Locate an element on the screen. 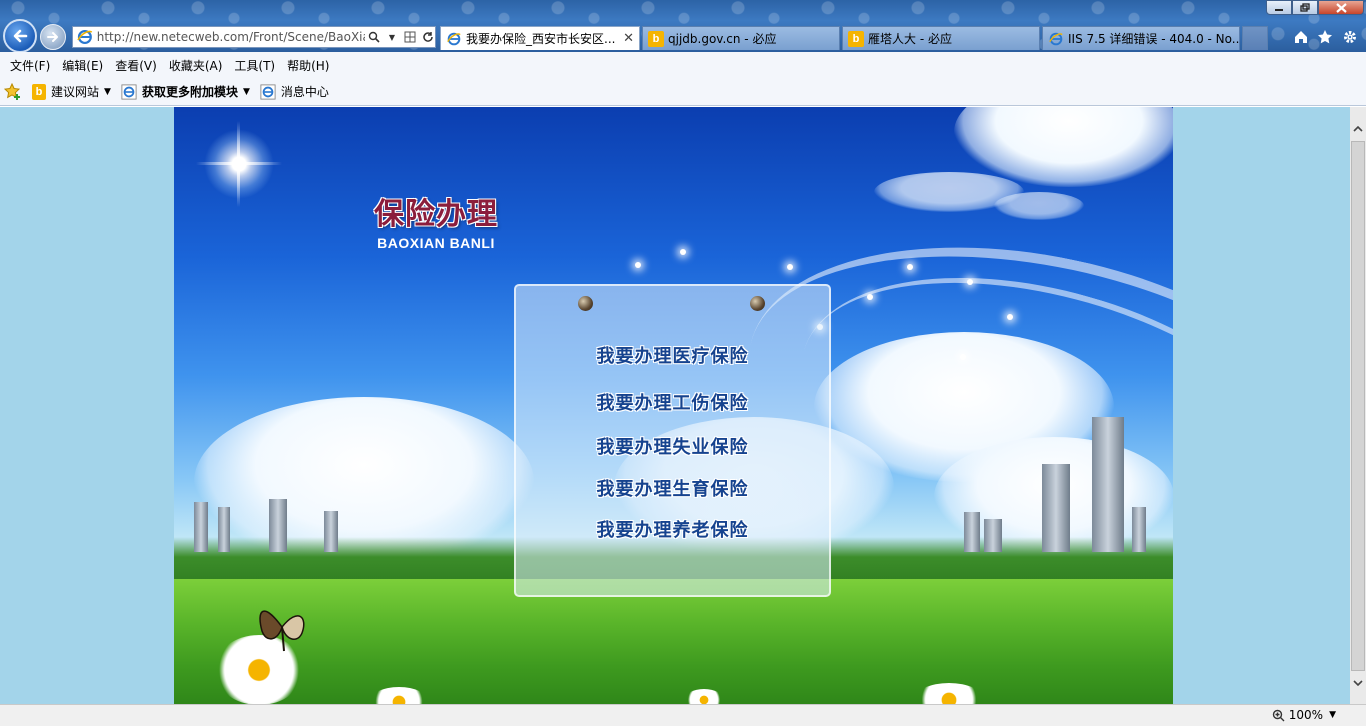 The image size is (1366, 726). link-work-injury-insurance: 我要办理工伤保险 is located at coordinates (672, 402).